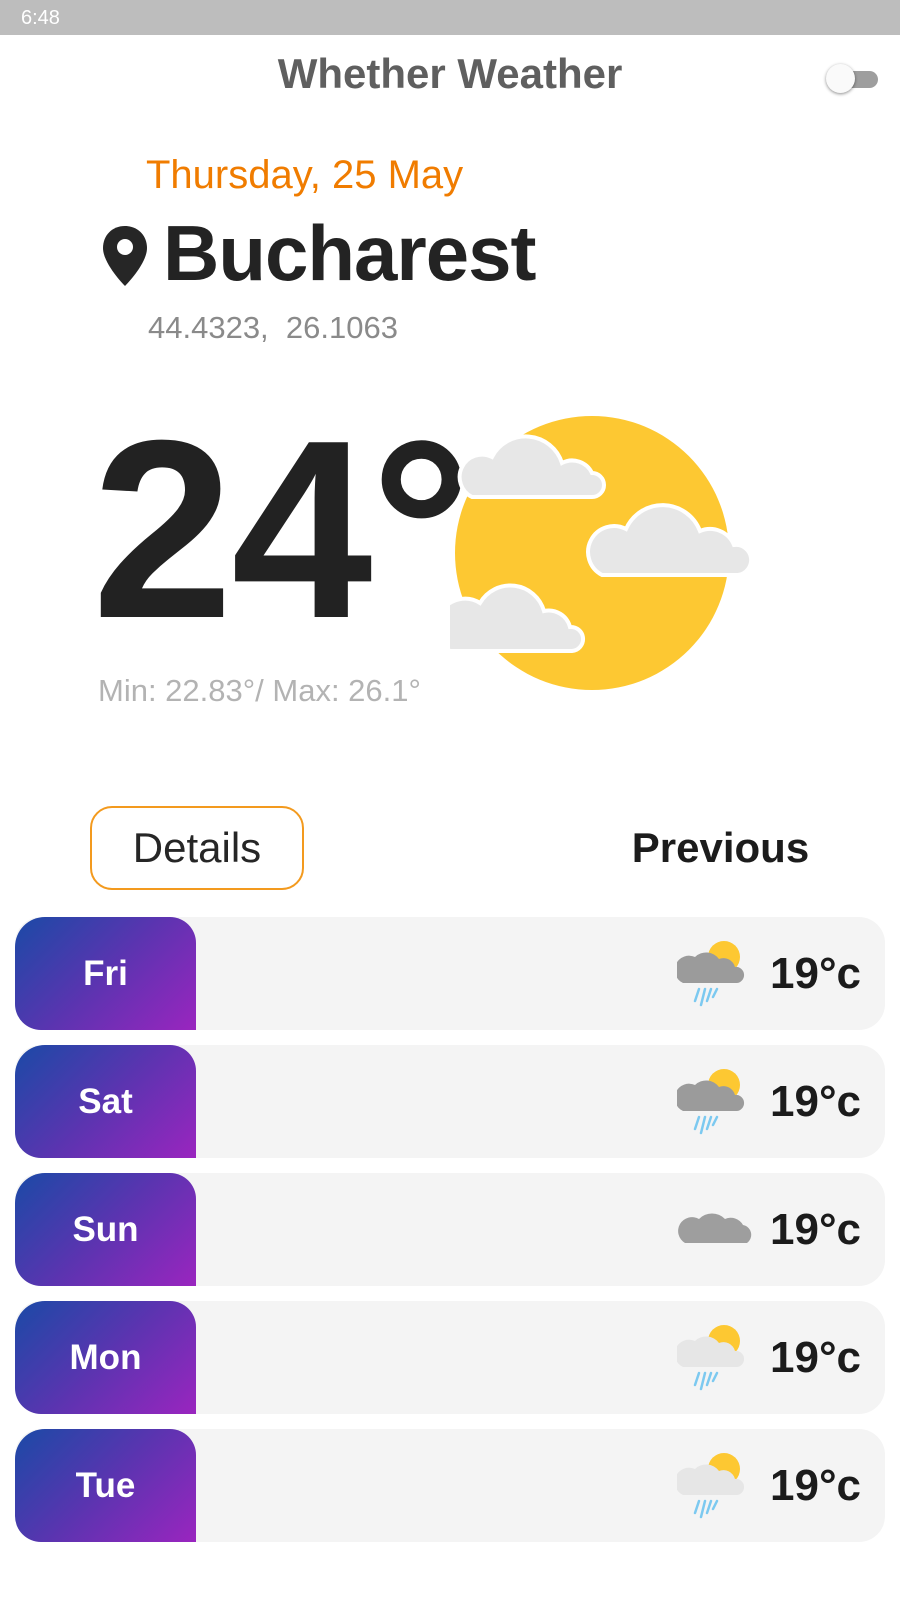 The height and width of the screenshot is (1600, 900). I want to click on forecast-day-label: Mon, so click(105, 1357).